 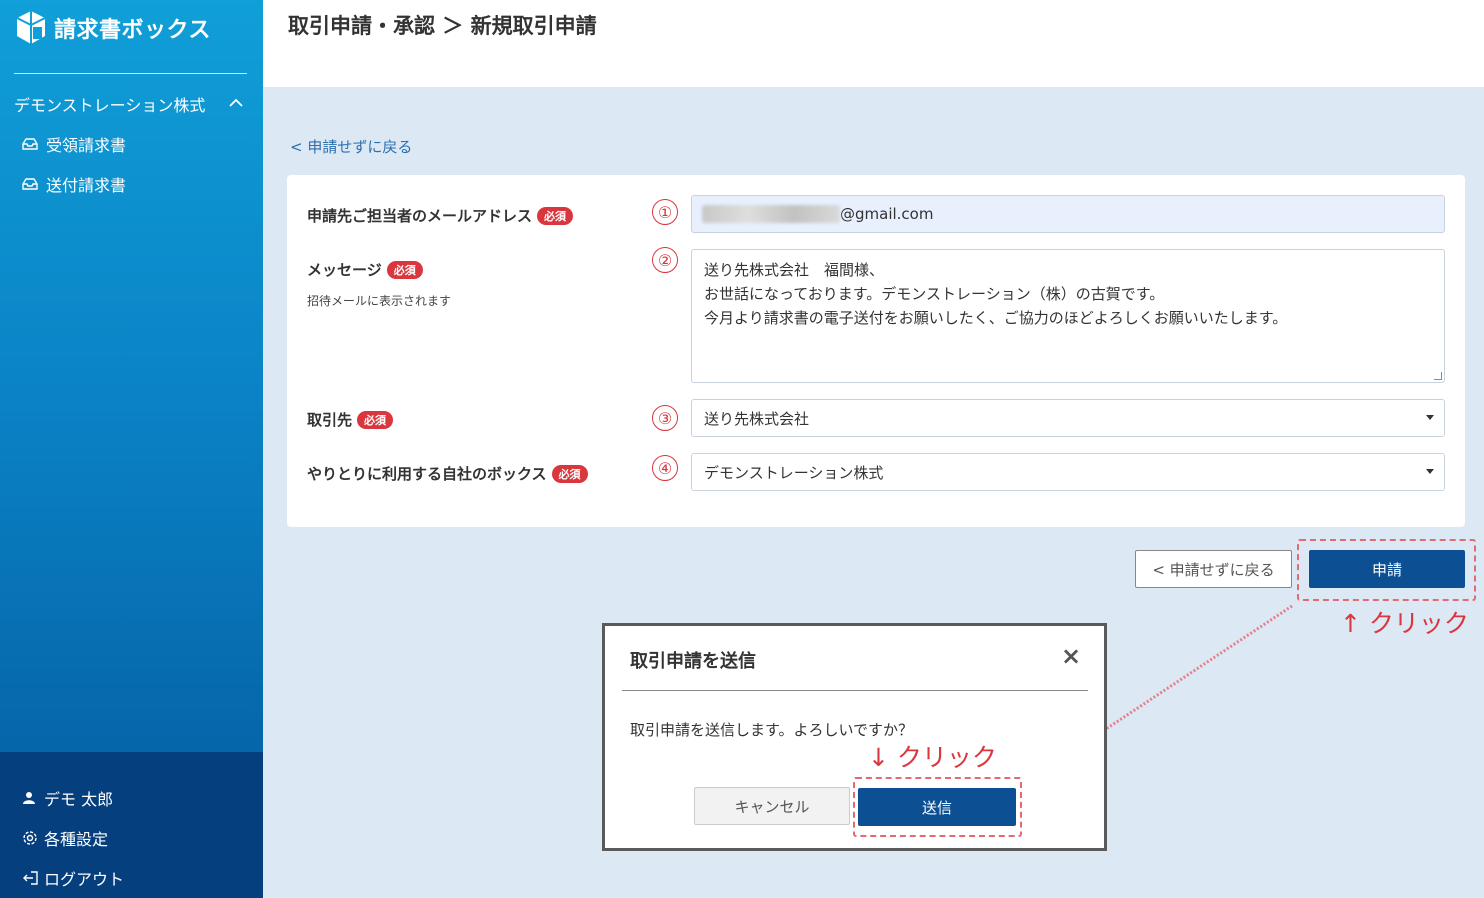 I want to click on dialog-message: 取引申請を送信します。よろしいですか？, so click(x=772, y=730).